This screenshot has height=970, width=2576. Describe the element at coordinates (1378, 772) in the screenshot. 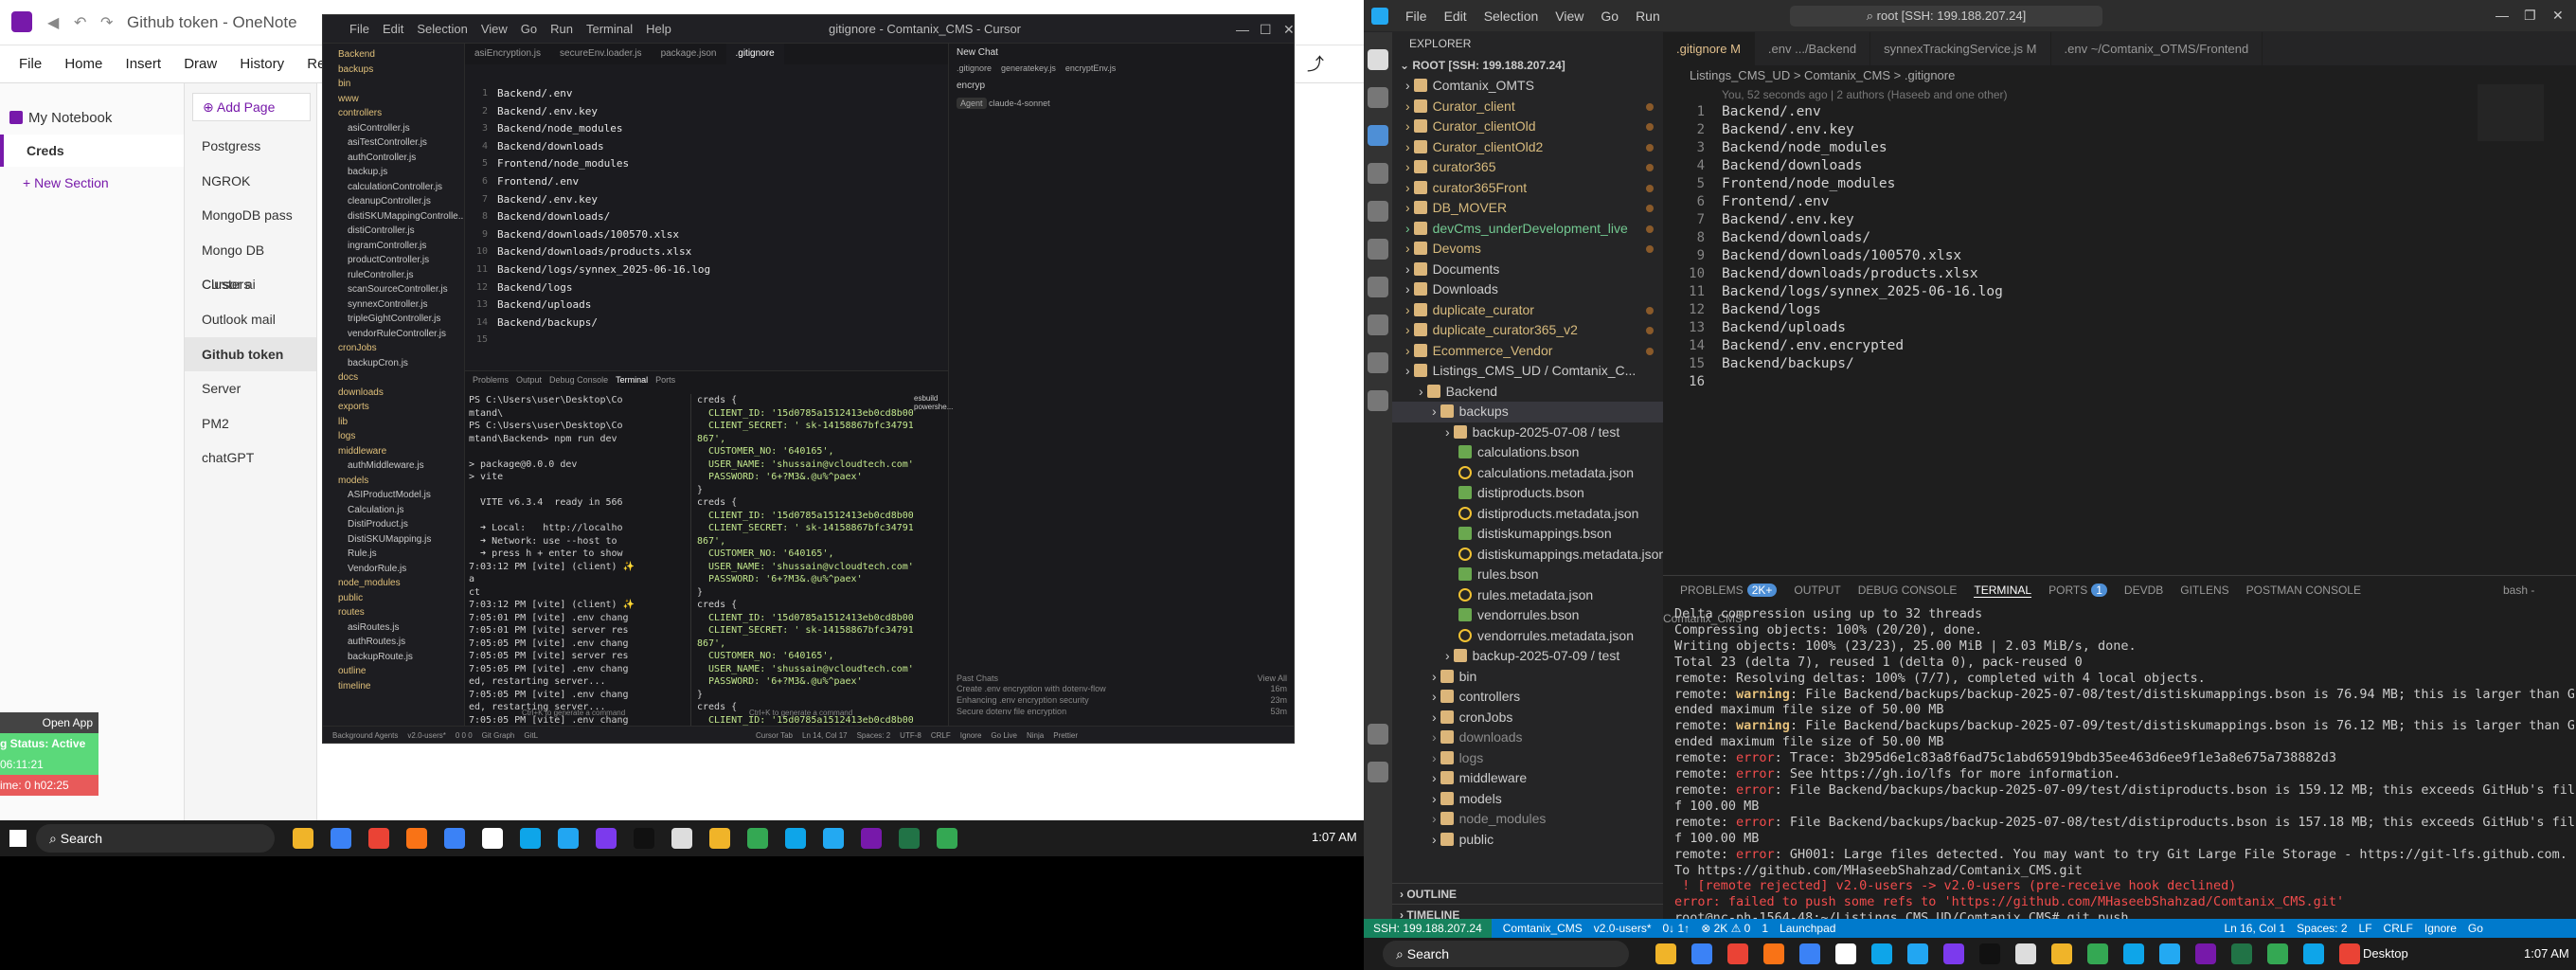

I see `settings-gear-icon` at that location.